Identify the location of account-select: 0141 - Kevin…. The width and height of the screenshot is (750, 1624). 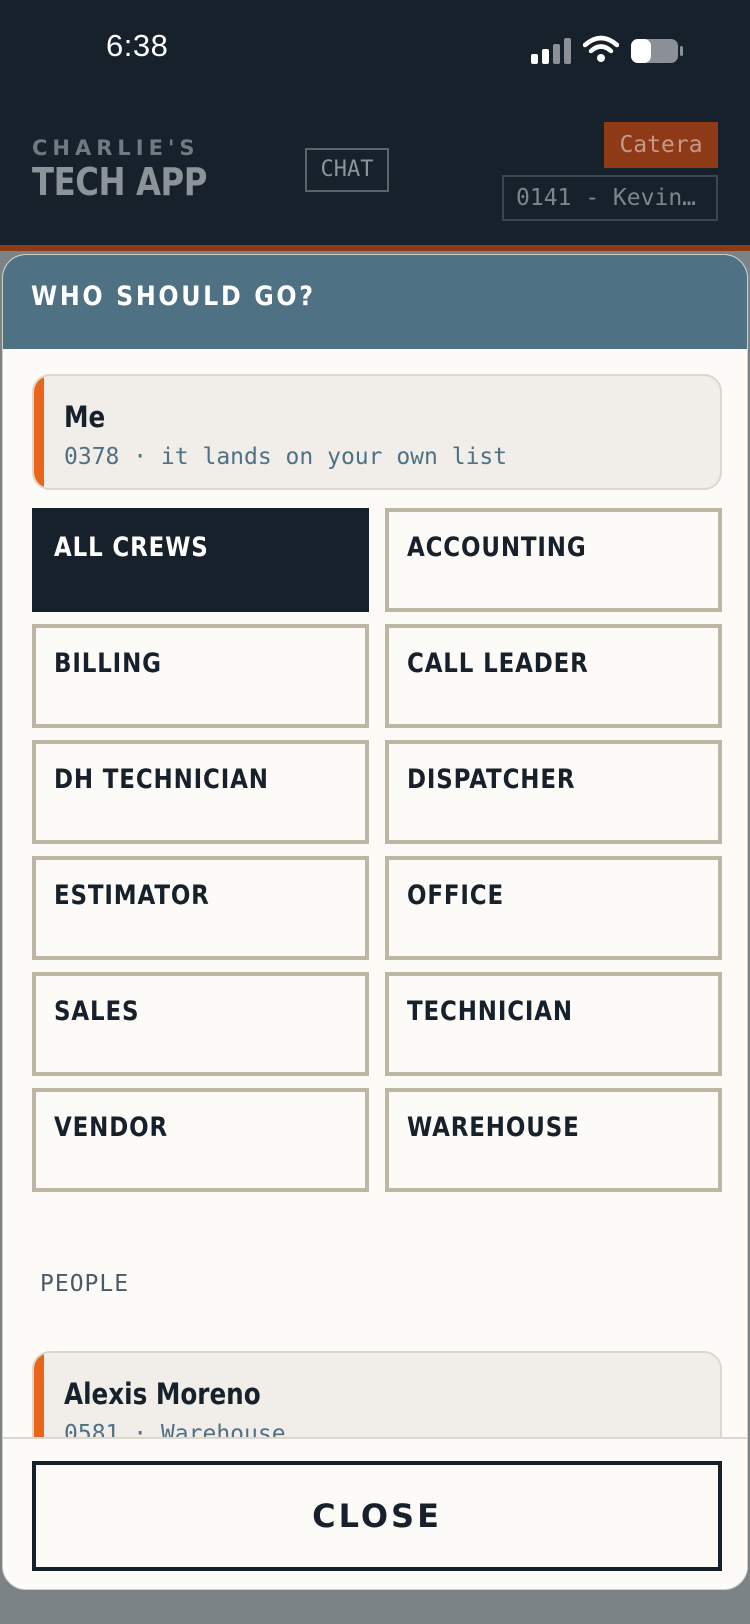
(610, 198).